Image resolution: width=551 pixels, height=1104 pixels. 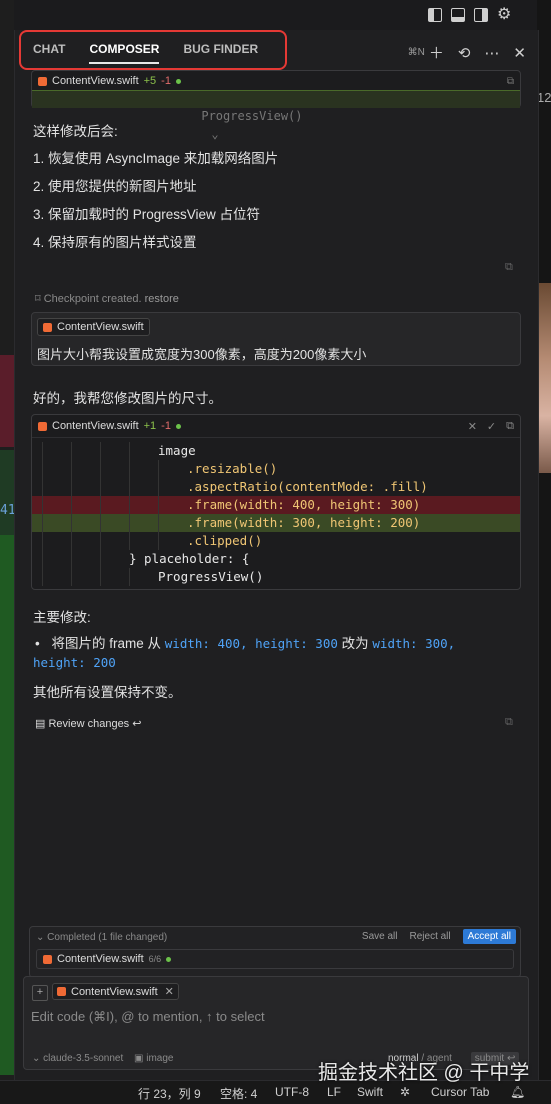 What do you see at coordinates (491, 426) in the screenshot?
I see `accept-icon: ✓` at bounding box center [491, 426].